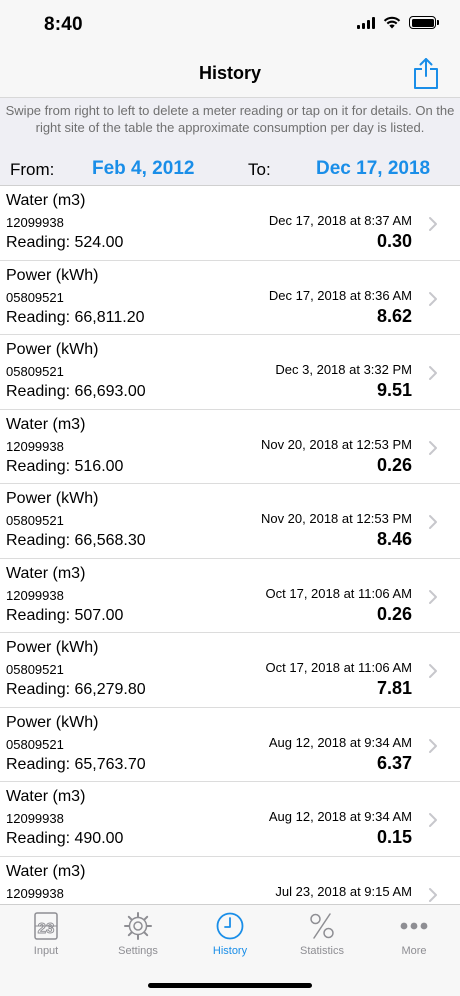  Describe the element at coordinates (32, 169) in the screenshot. I see `from-label: From:` at that location.